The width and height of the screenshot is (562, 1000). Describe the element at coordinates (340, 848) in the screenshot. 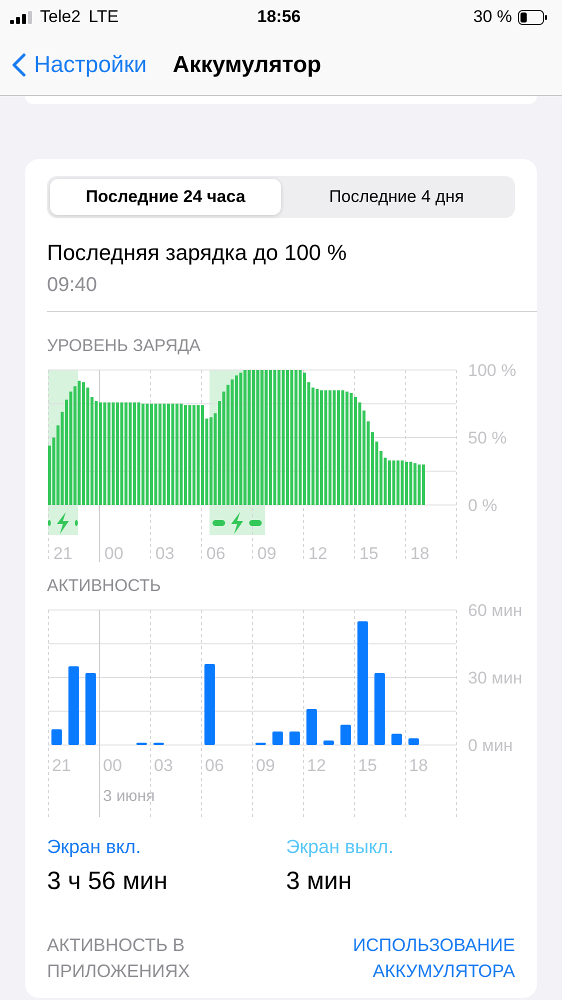

I see `usage-label: Экран выкл.` at that location.